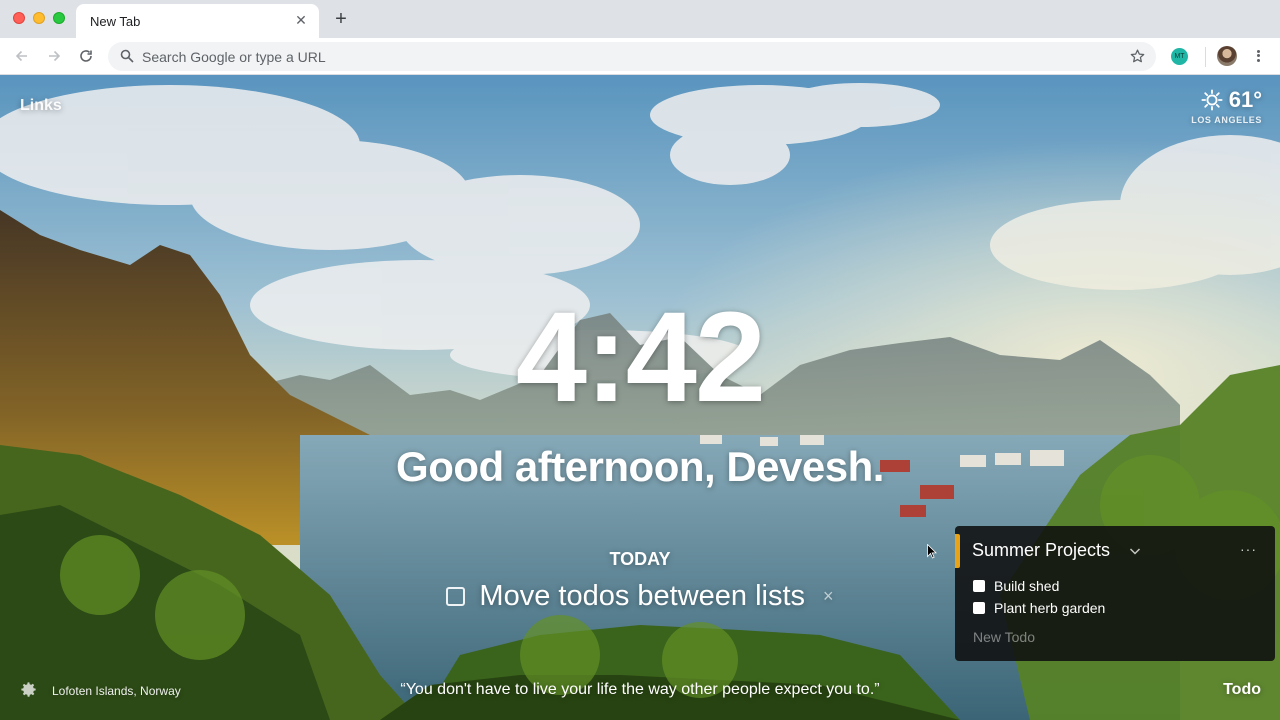 The height and width of the screenshot is (720, 1280). Describe the element at coordinates (116, 691) in the screenshot. I see `photo-location: Lofoten Islands, Norway` at that location.